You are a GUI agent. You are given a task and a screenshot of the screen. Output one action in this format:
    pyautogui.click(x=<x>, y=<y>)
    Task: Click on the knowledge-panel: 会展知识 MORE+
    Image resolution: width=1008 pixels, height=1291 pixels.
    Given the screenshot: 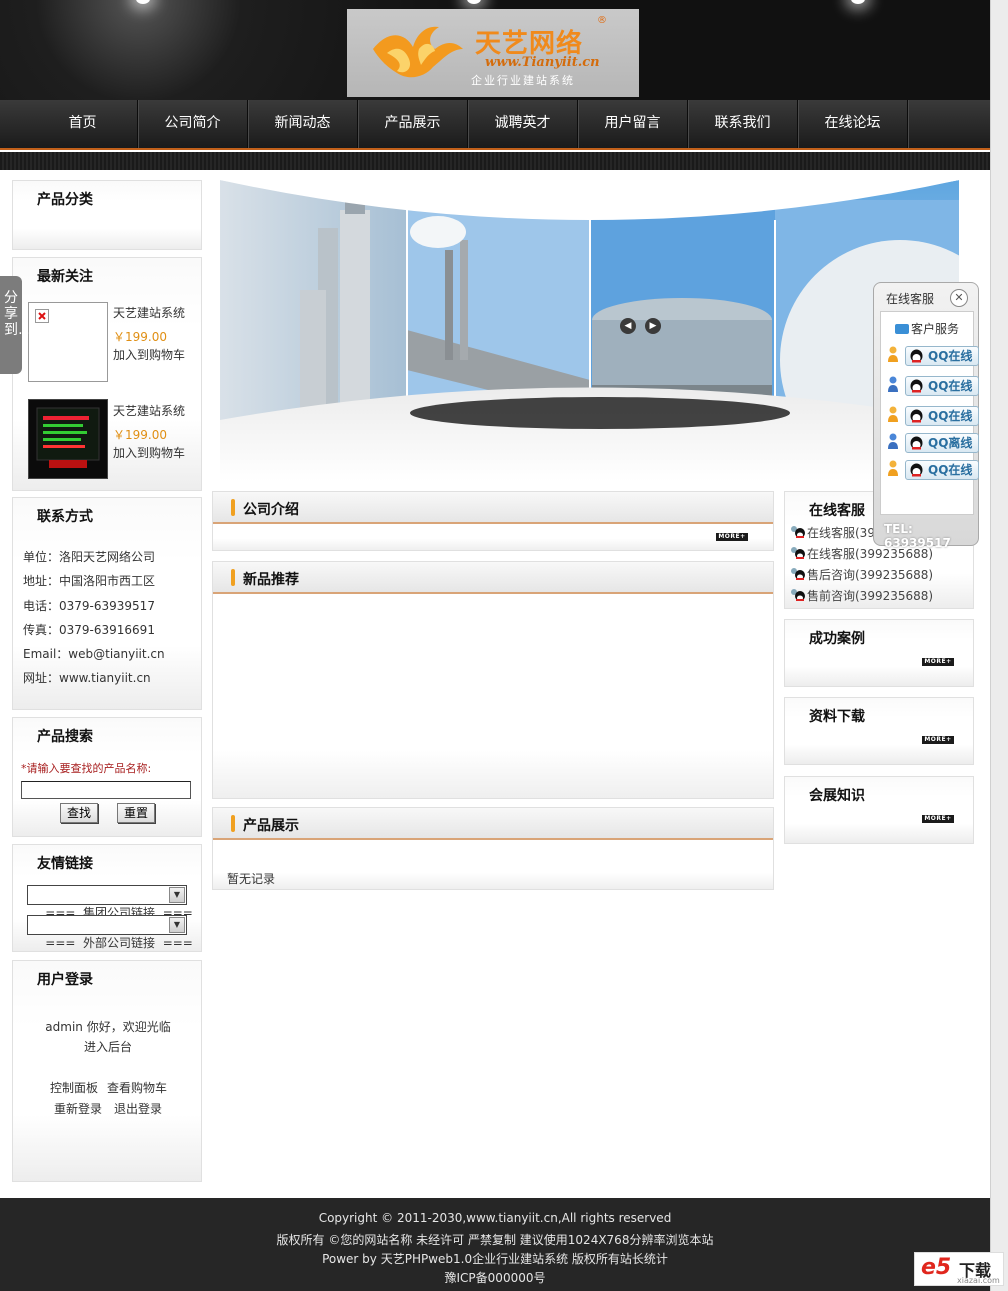 What is the action you would take?
    pyautogui.click(x=879, y=810)
    